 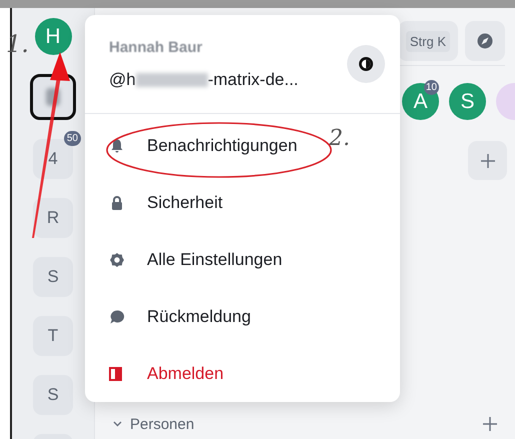 What do you see at coordinates (53, 336) in the screenshot?
I see `space-item: T` at bounding box center [53, 336].